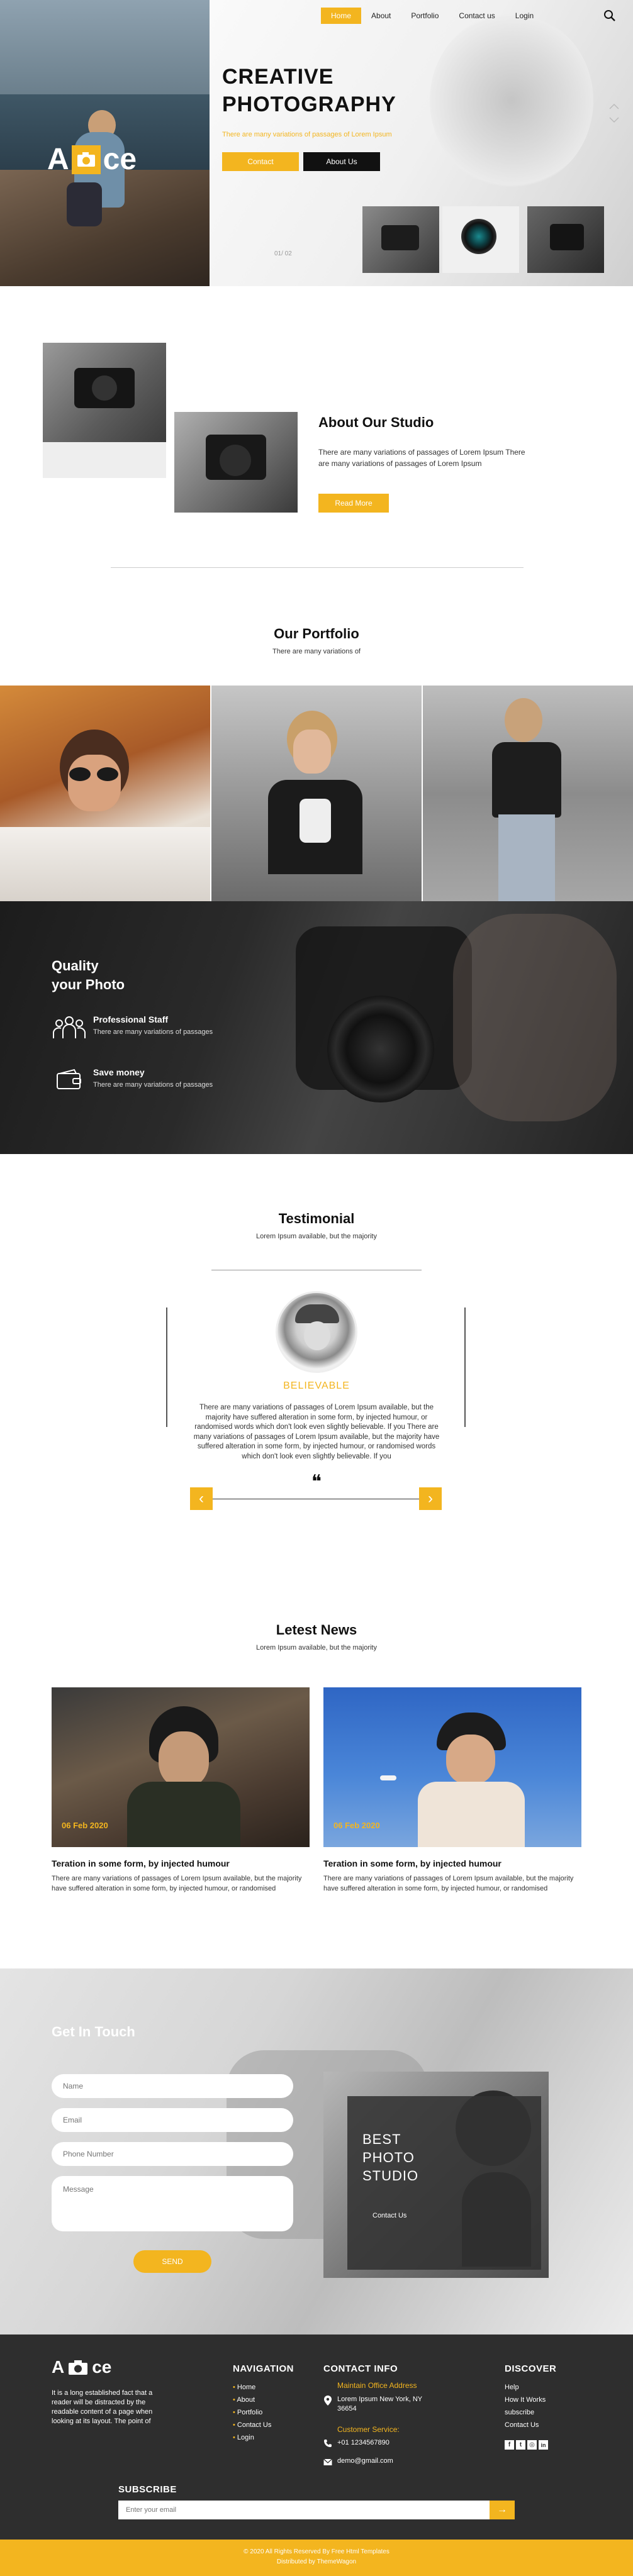 The image size is (633, 2576). What do you see at coordinates (93, 2032) in the screenshot?
I see `contact-title: Get In Touch` at bounding box center [93, 2032].